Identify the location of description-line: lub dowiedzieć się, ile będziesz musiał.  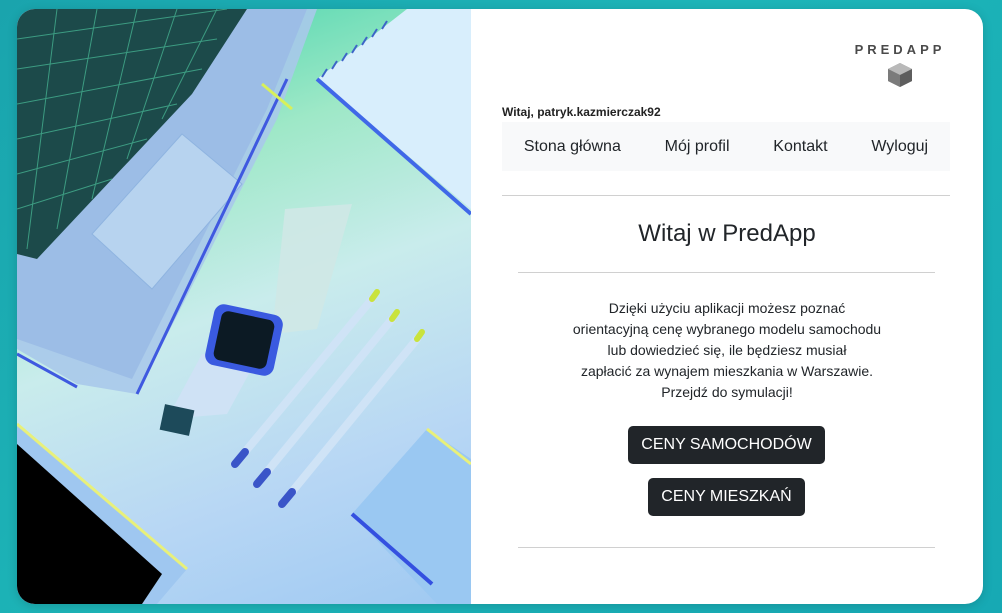
(727, 350).